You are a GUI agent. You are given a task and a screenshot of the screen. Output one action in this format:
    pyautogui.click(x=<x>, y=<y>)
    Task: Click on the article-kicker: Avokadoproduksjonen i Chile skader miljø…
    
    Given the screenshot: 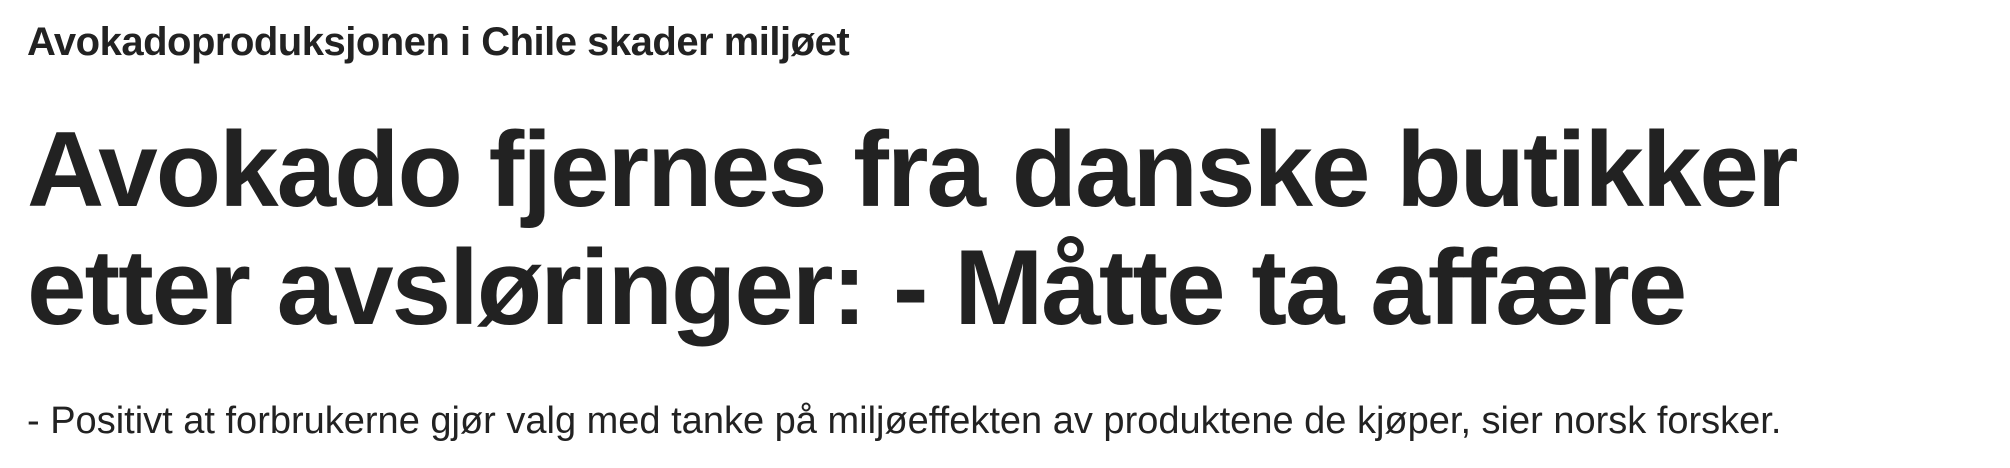 What is the action you would take?
    pyautogui.click(x=438, y=42)
    